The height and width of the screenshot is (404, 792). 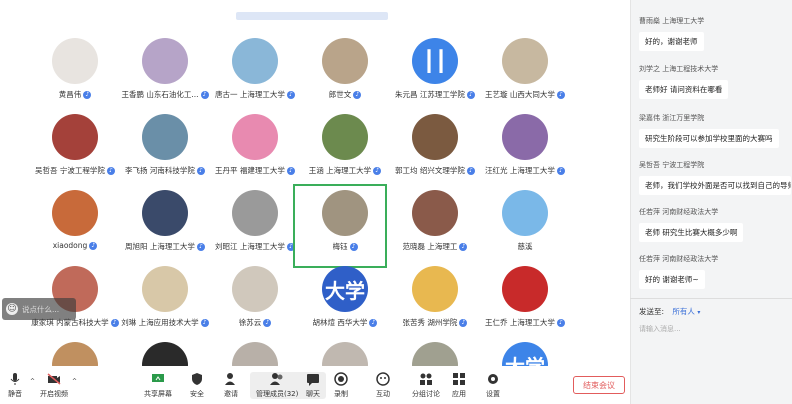 What do you see at coordinates (679, 69) in the screenshot?
I see `chat-sender: 刘学之 上海工程技术大学` at bounding box center [679, 69].